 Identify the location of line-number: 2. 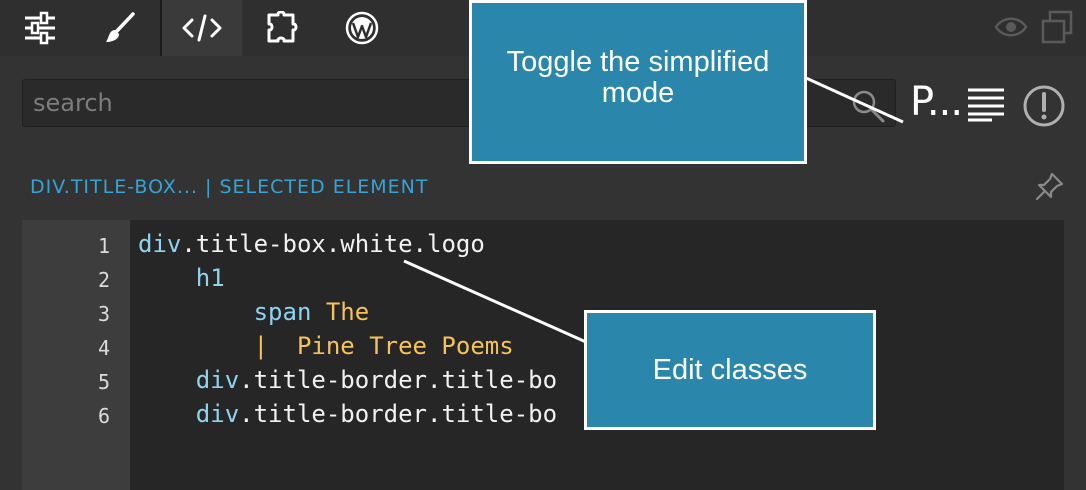
(103, 280).